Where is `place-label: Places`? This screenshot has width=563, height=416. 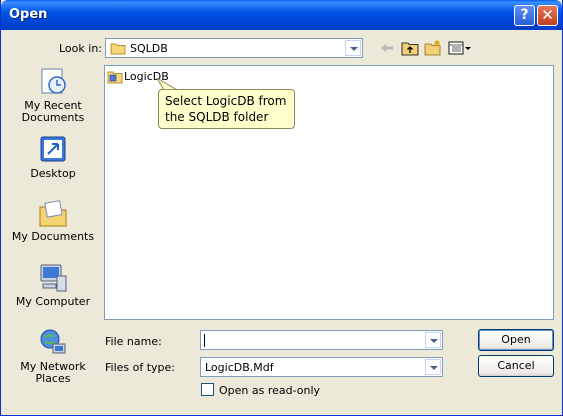 place-label: Places is located at coordinates (53, 378).